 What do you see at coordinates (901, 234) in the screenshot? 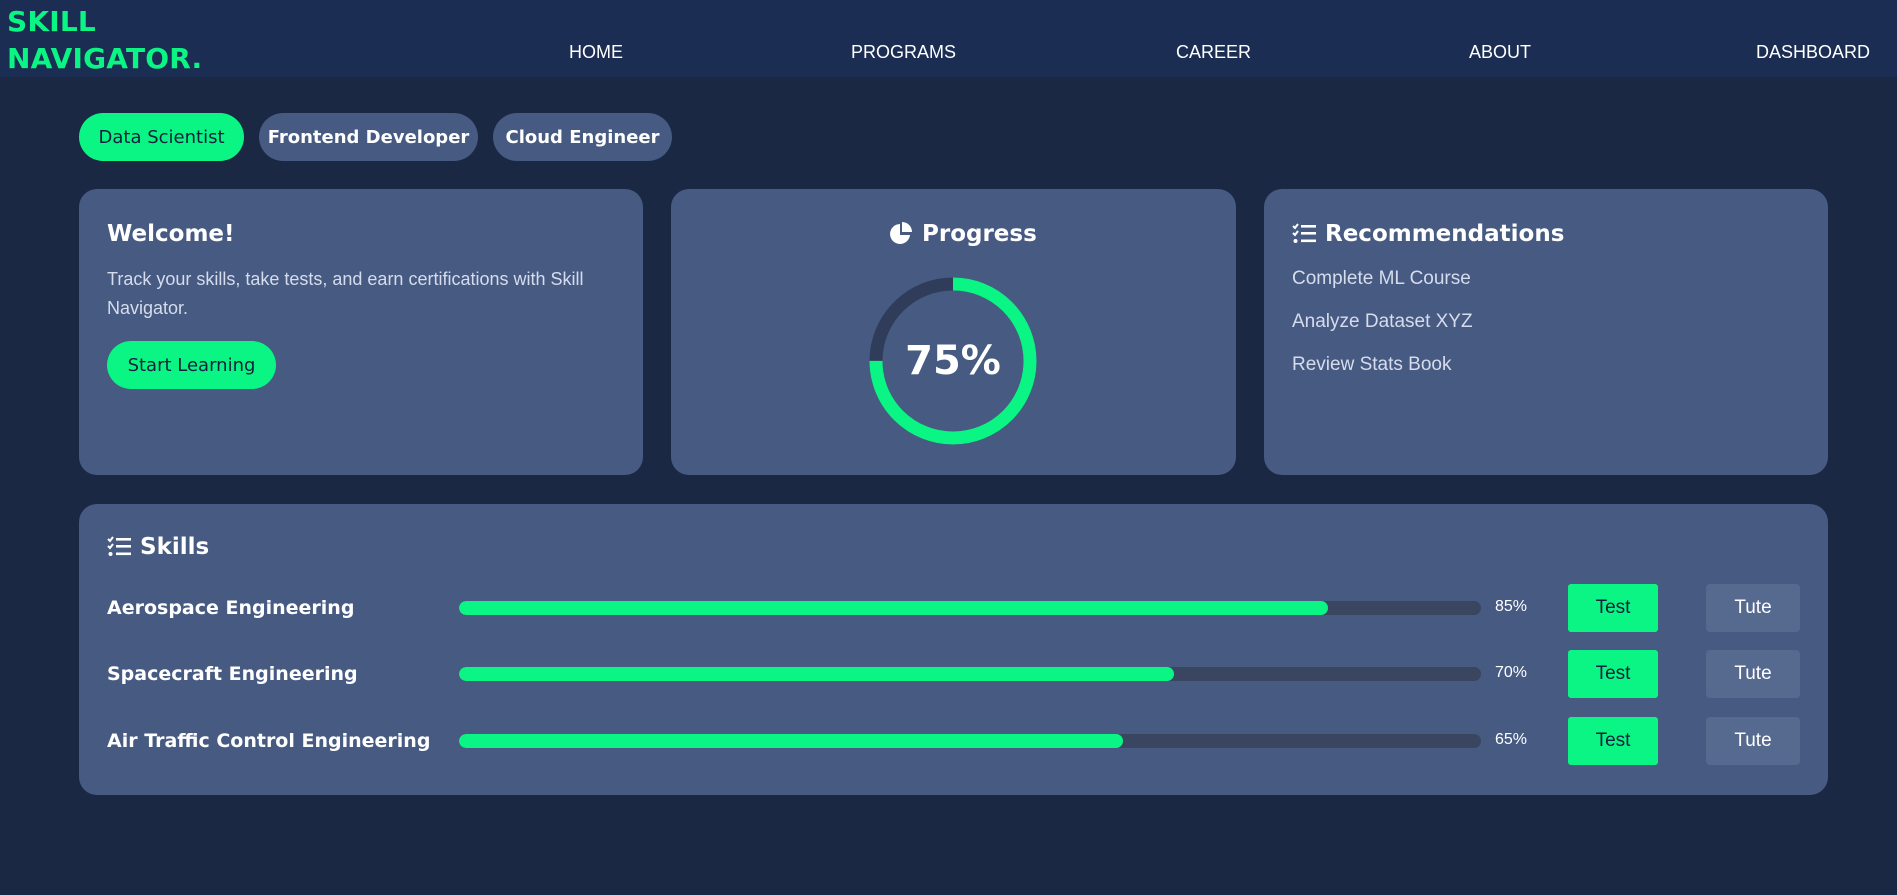
I see `pie-chart-icon` at bounding box center [901, 234].